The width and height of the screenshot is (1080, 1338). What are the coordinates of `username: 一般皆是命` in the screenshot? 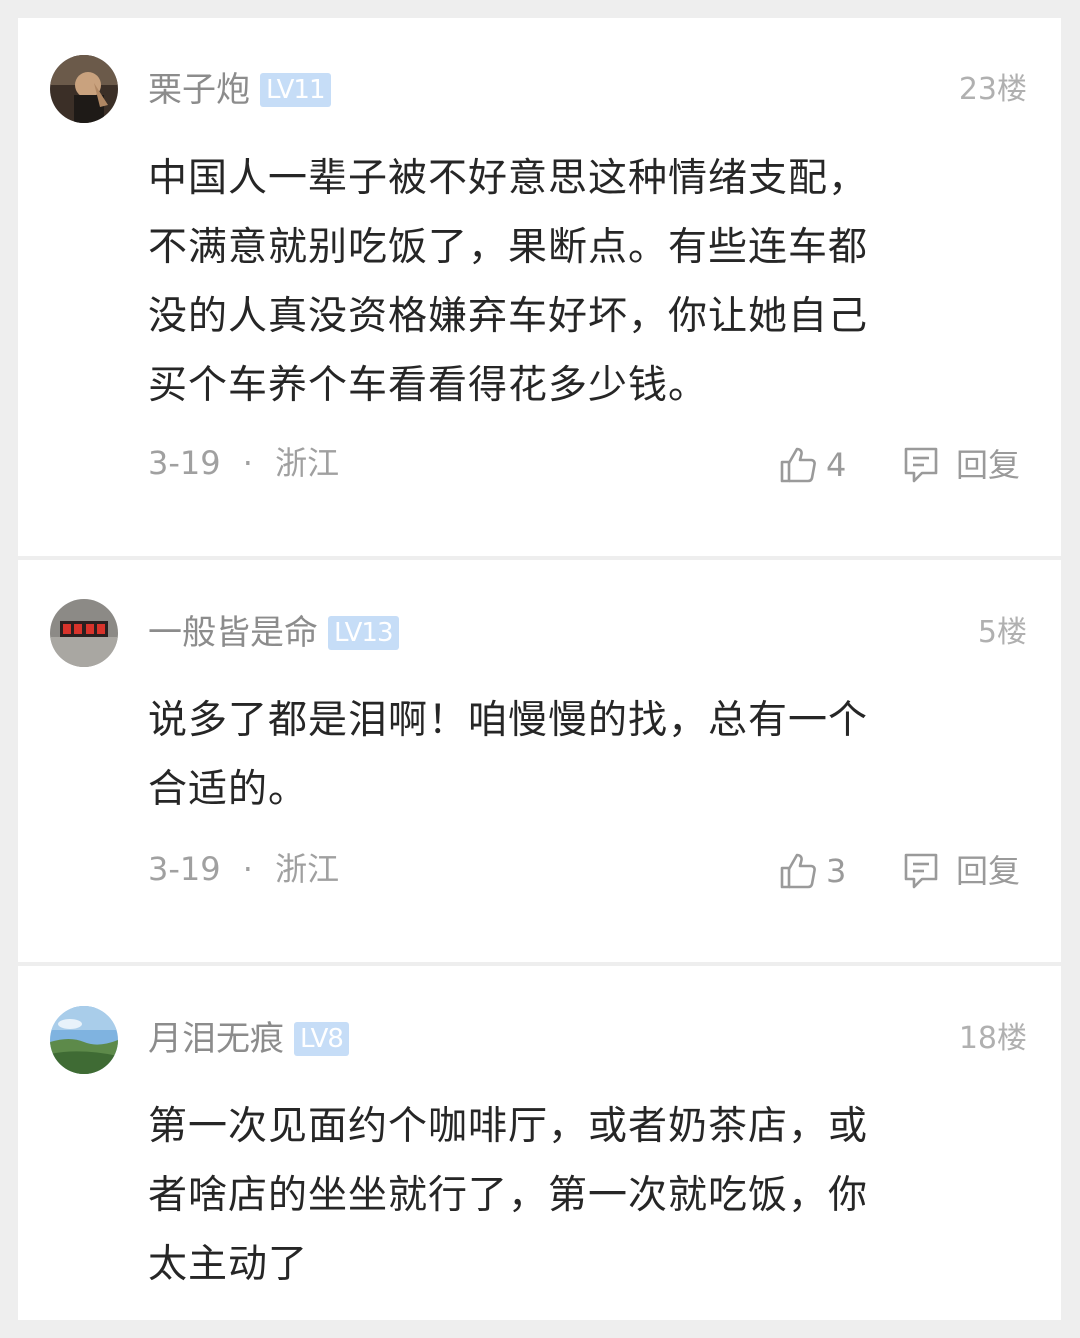 It's located at (233, 633).